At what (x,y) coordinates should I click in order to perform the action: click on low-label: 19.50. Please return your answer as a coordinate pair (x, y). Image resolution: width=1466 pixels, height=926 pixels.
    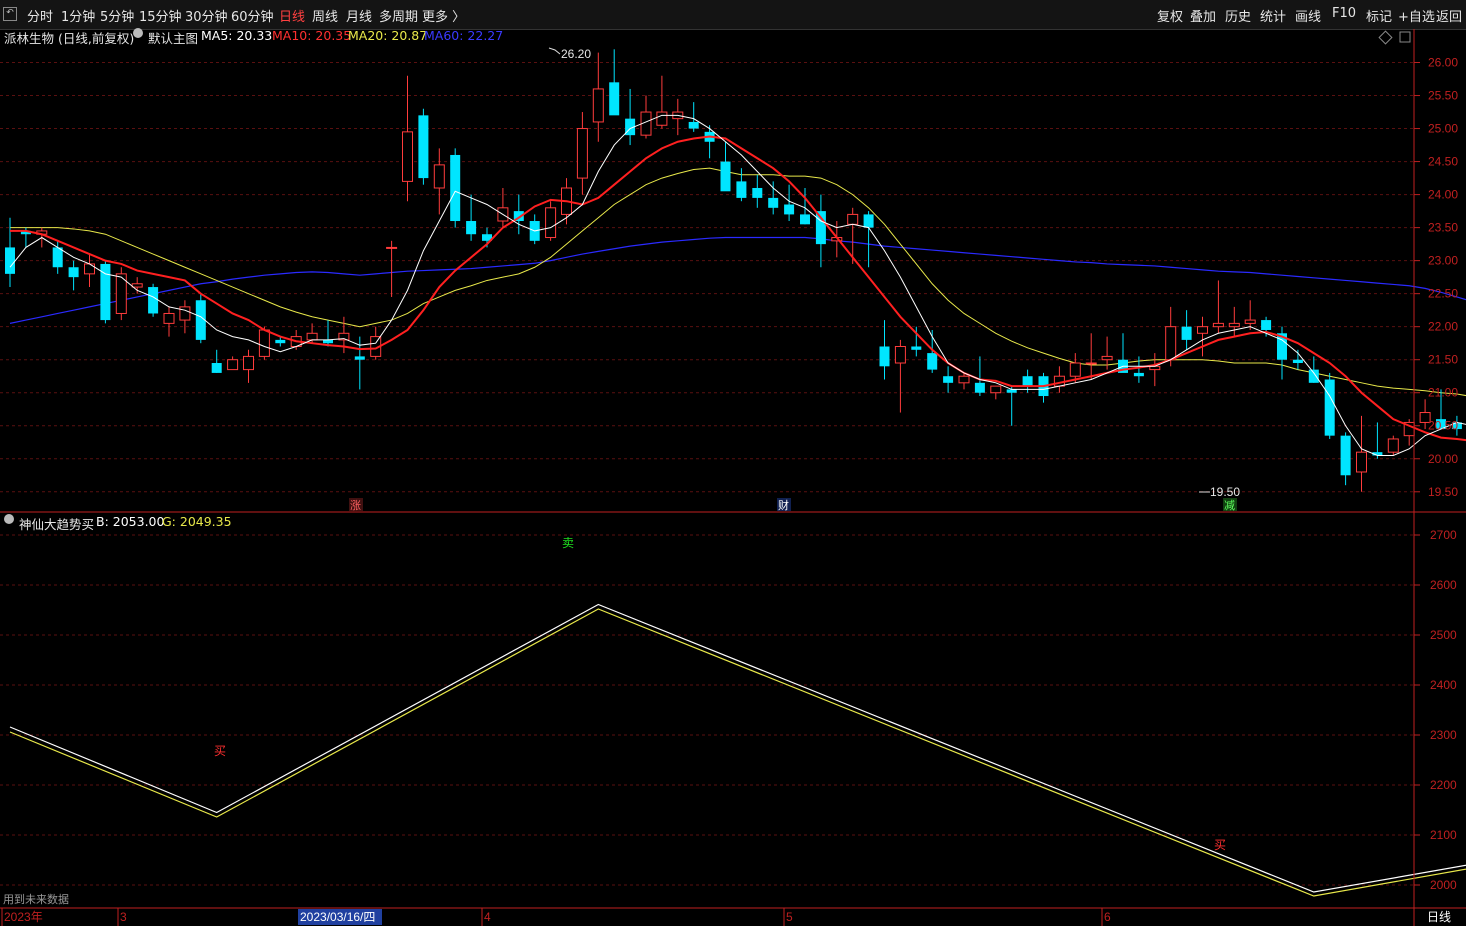
    Looking at the image, I should click on (1225, 492).